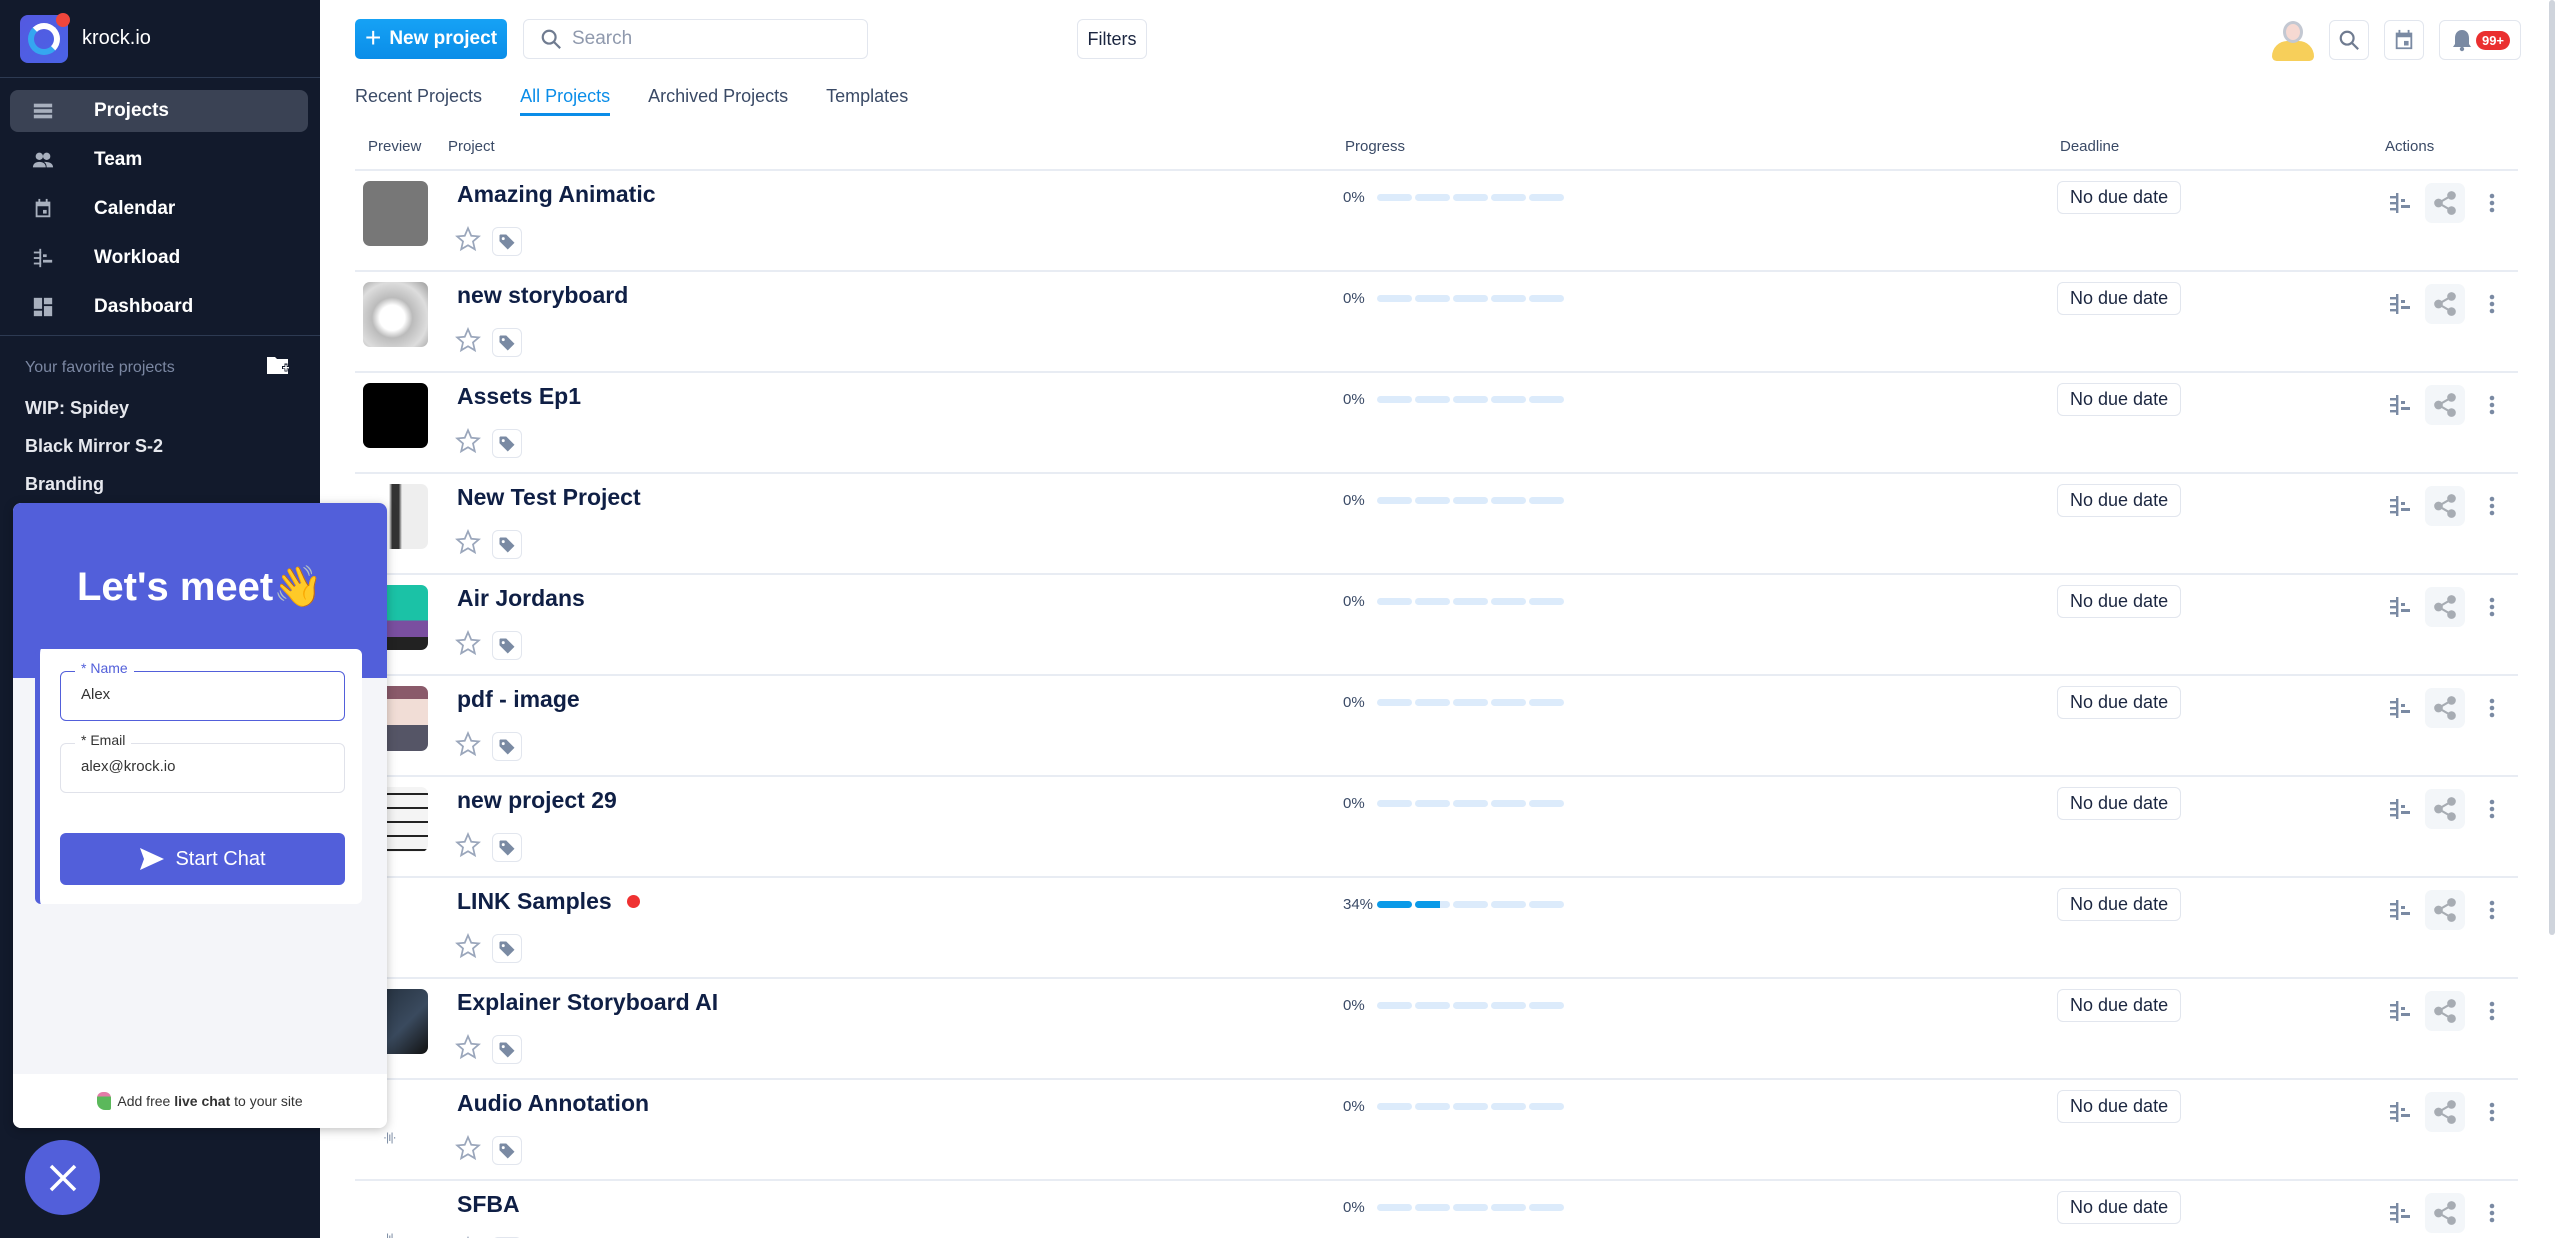 The height and width of the screenshot is (1238, 2557). I want to click on name-field: * Name, so click(202, 690).